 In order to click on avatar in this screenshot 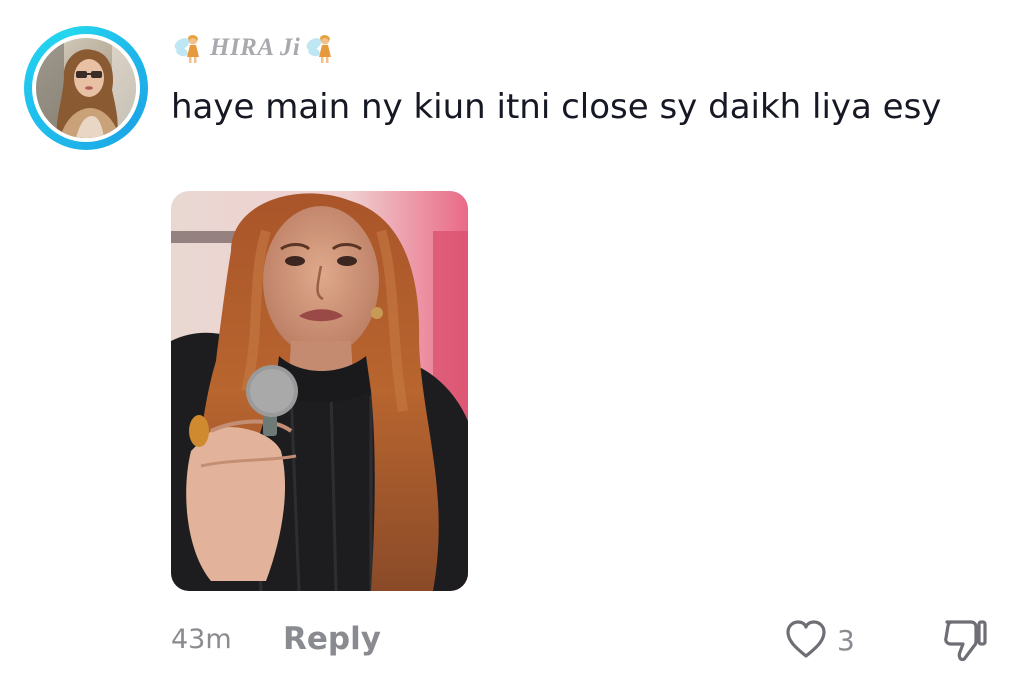, I will do `click(86, 88)`.